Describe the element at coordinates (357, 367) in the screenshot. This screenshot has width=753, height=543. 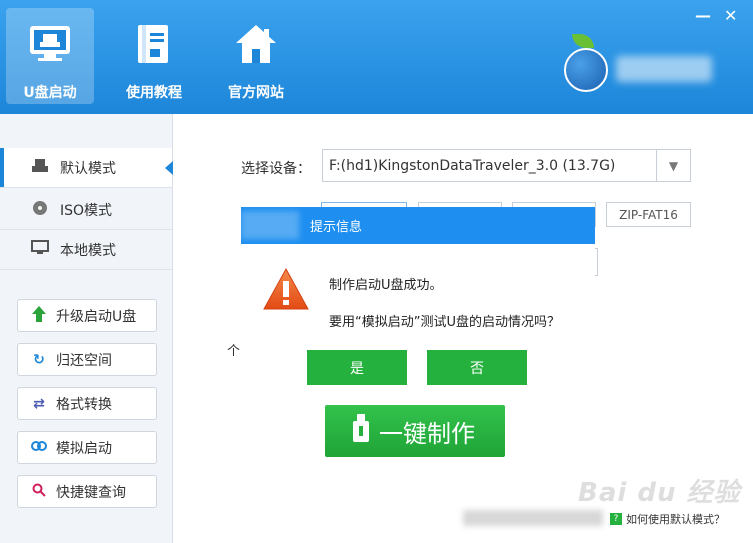
I see `yes-button: 是` at that location.